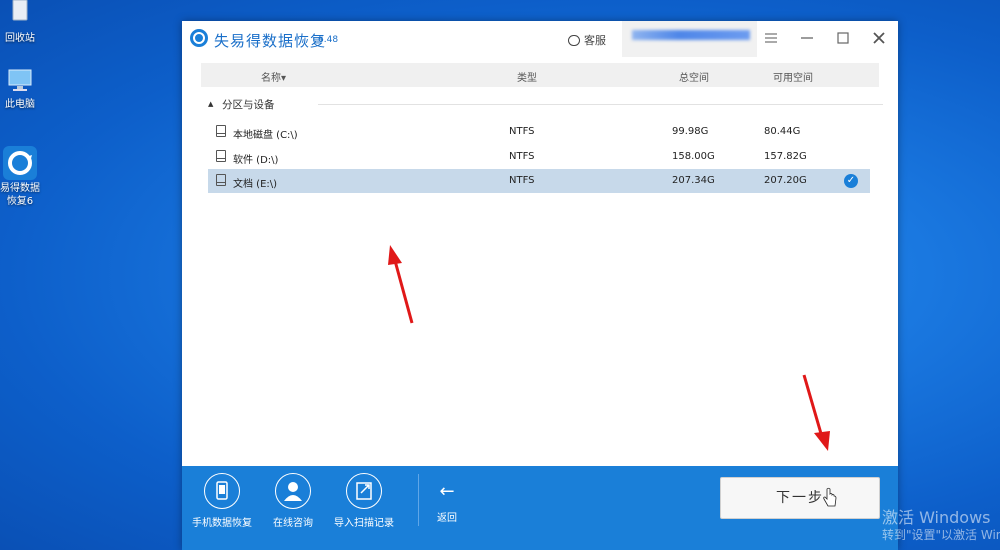 The width and height of the screenshot is (1000, 550). I want to click on recycle-bin-icon, so click(20, 15).